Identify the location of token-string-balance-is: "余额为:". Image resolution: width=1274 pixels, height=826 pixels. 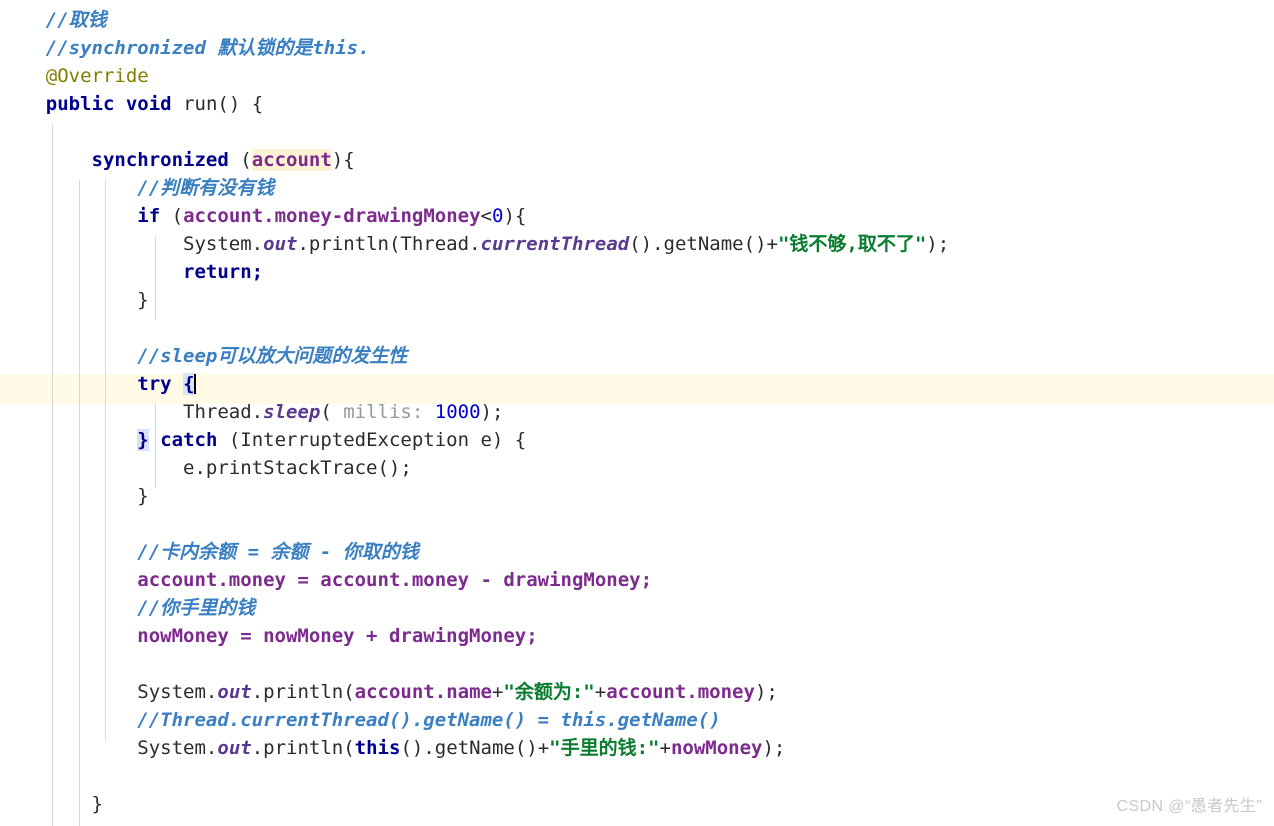
(549, 692).